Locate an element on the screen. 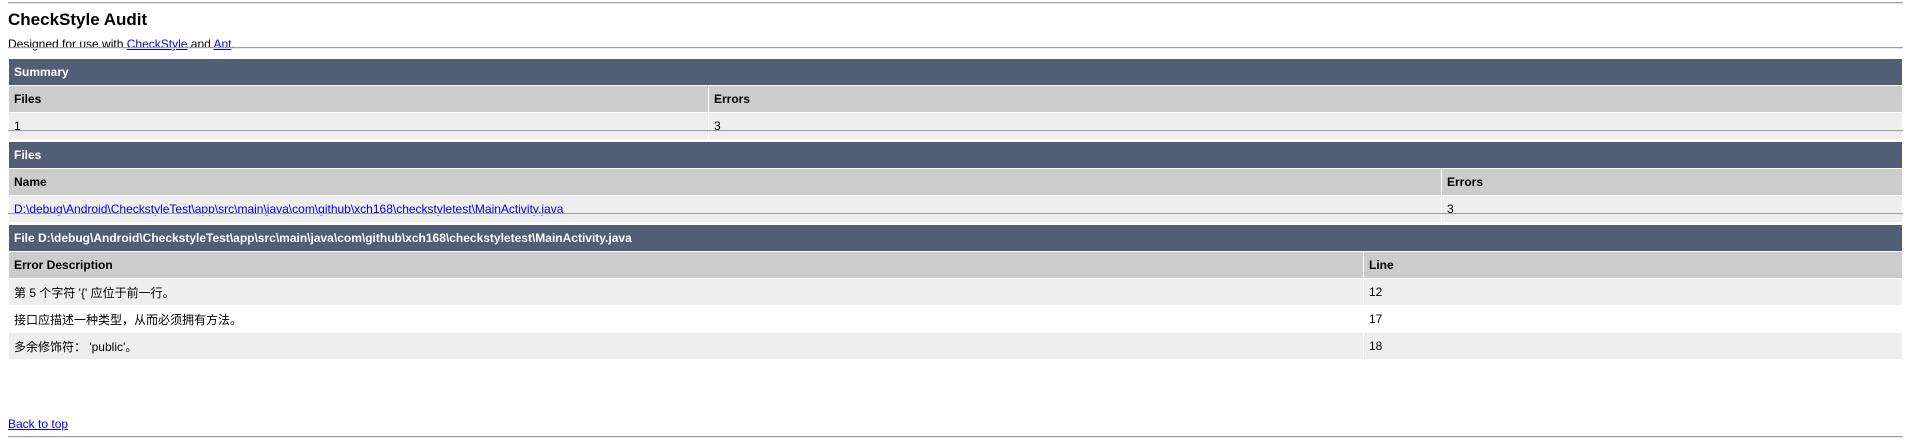 Image resolution: width=1911 pixels, height=441 pixels. error-description: 接口应描述一种类型，从而必须拥有方法。 is located at coordinates (686, 319).